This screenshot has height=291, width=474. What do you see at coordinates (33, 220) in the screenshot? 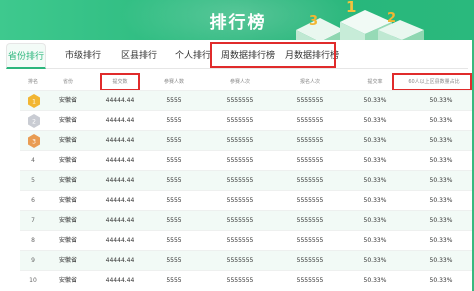
I see `rank-cell: 7` at bounding box center [33, 220].